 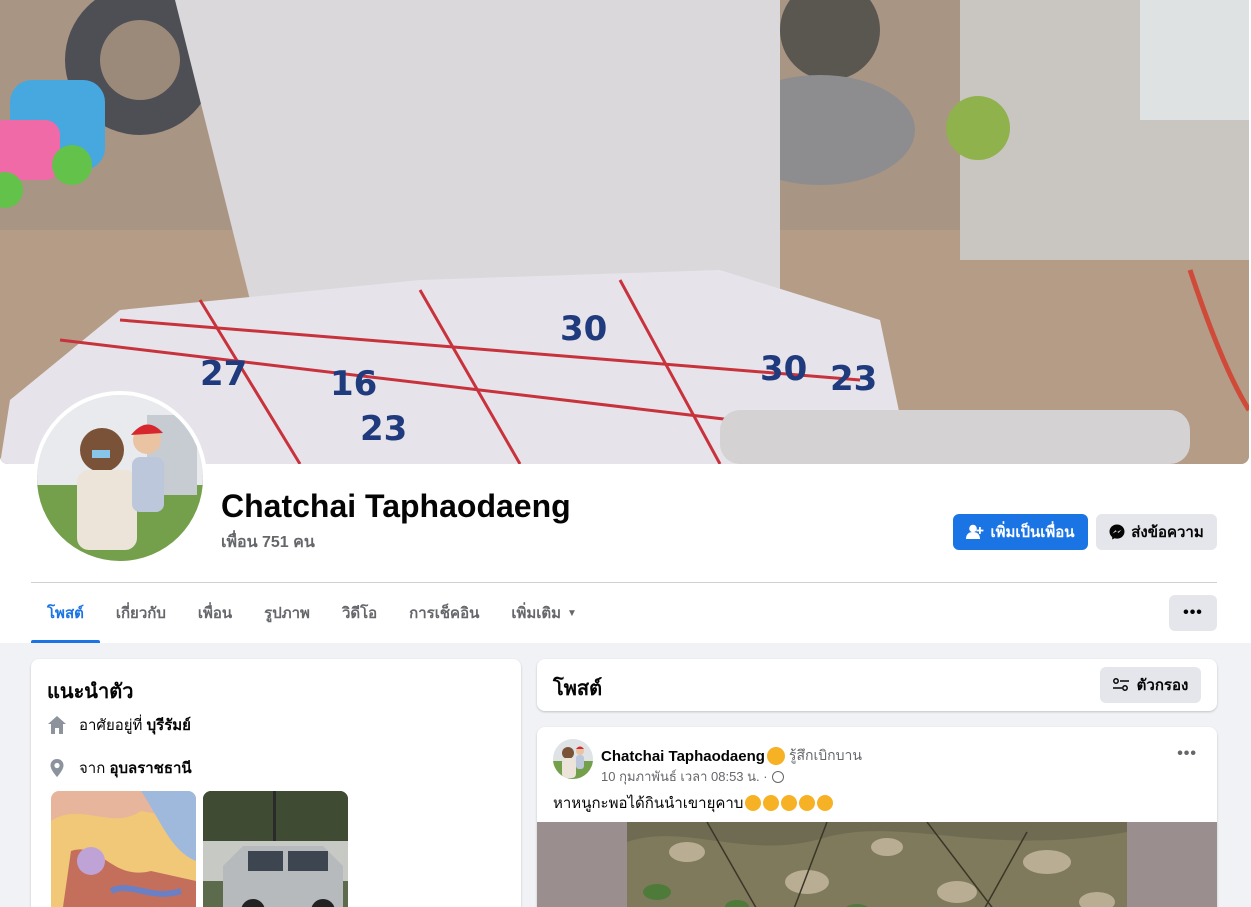 What do you see at coordinates (1162, 685) in the screenshot?
I see `filter-label: ตัวกรอง` at bounding box center [1162, 685].